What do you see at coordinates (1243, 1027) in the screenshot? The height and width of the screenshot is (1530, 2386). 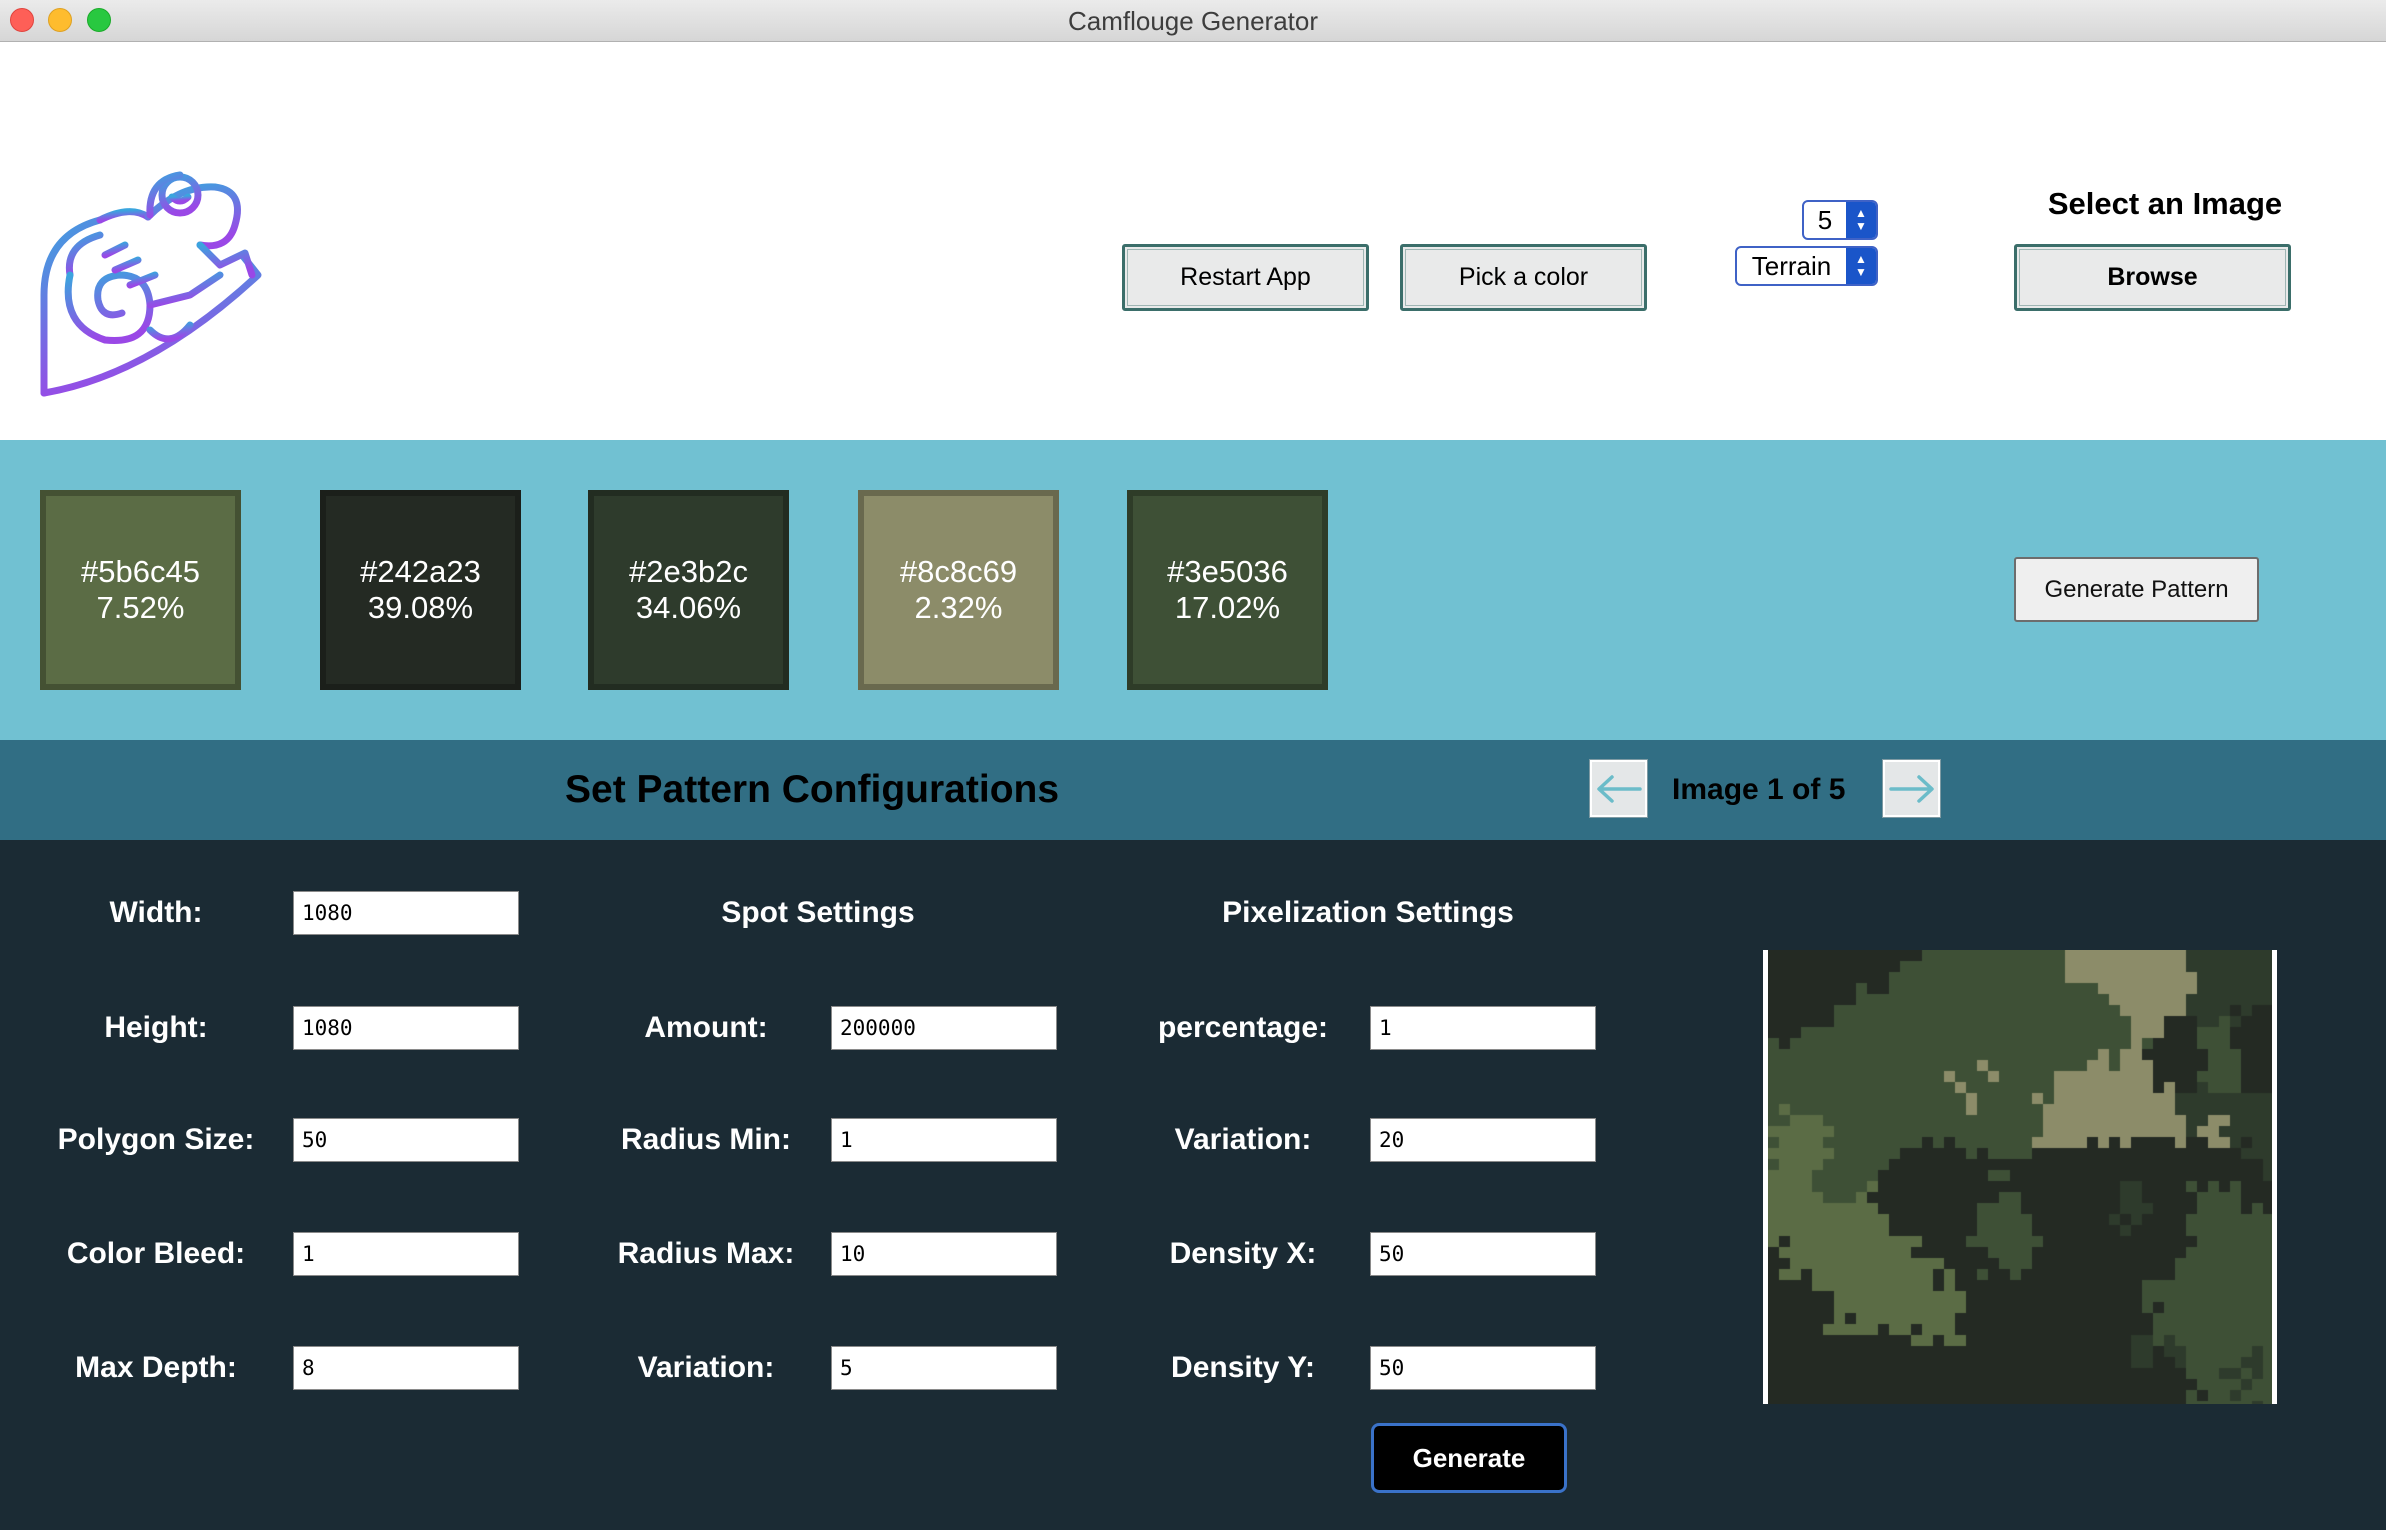 I see `pixel-percentage-label: percentage:` at bounding box center [1243, 1027].